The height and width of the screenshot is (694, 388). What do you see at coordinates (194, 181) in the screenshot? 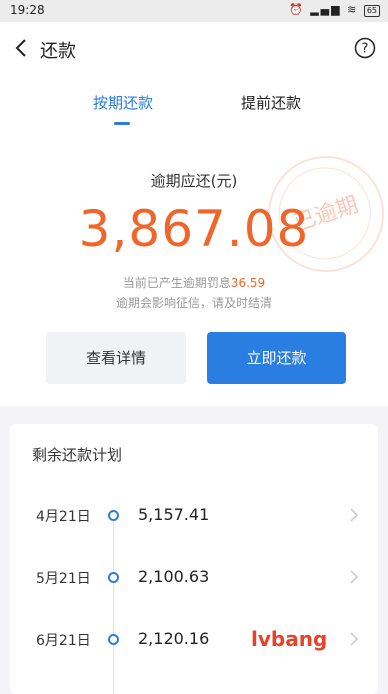
I see `overdue-label: 逾期应还(元)` at bounding box center [194, 181].